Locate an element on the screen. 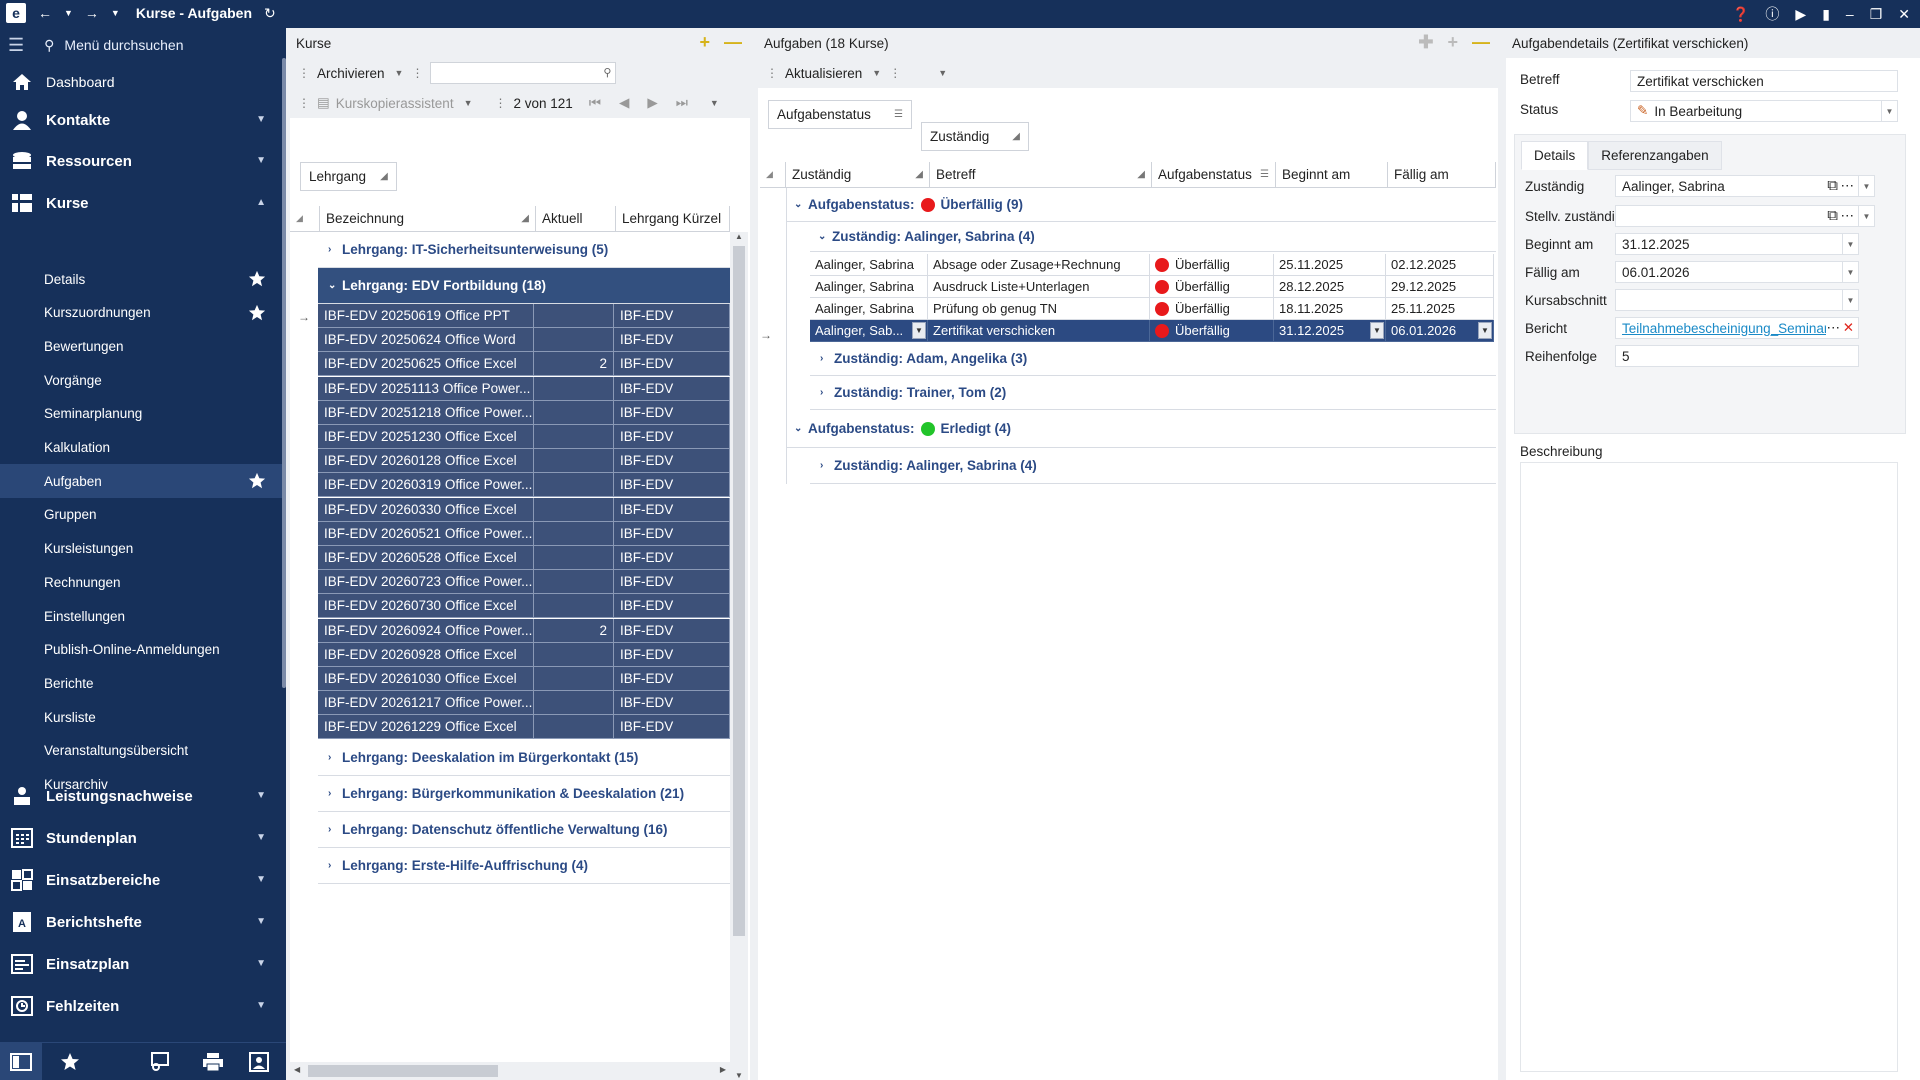 This screenshot has height=1080, width=1920. status-select: ✎ In Bearbeitung ▼ is located at coordinates (1764, 111).